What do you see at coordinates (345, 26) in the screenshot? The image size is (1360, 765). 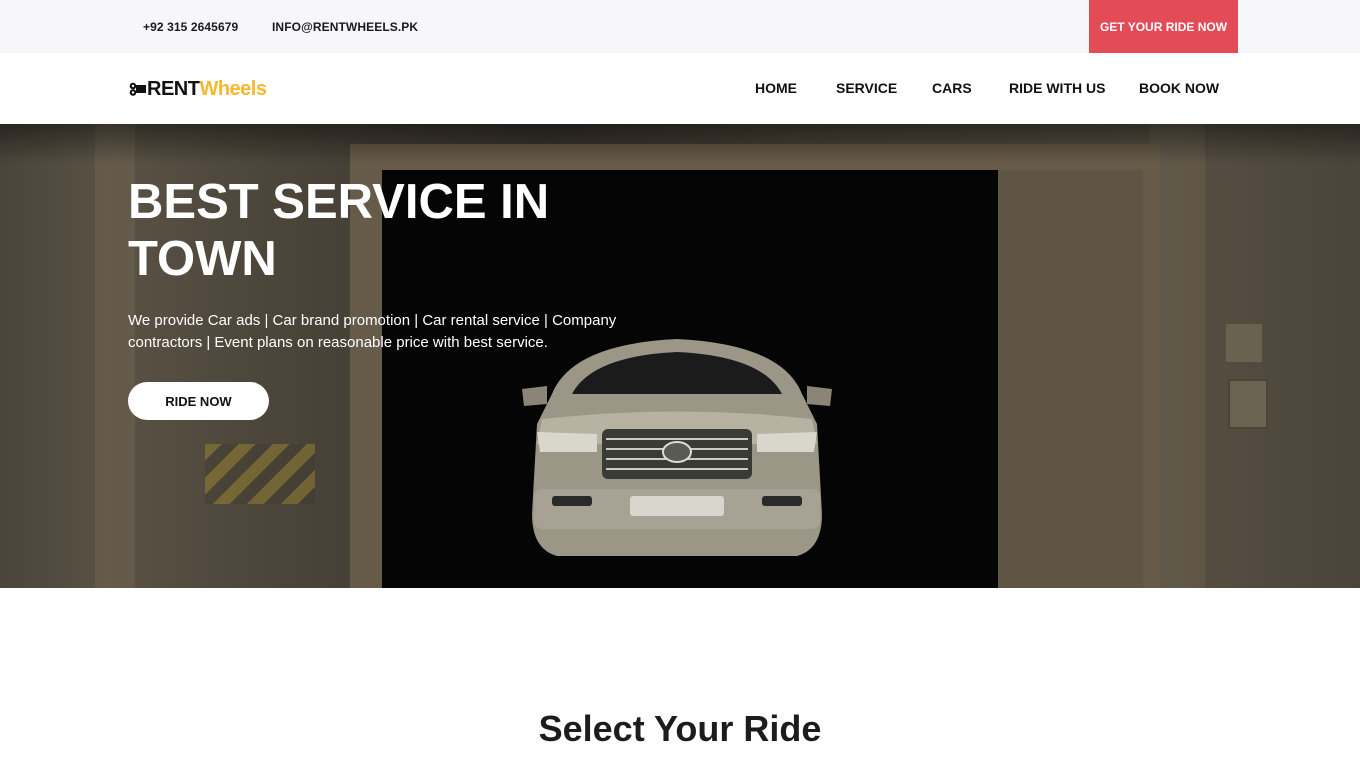 I see `email-address: INFO@RENTWHEELS.PK` at bounding box center [345, 26].